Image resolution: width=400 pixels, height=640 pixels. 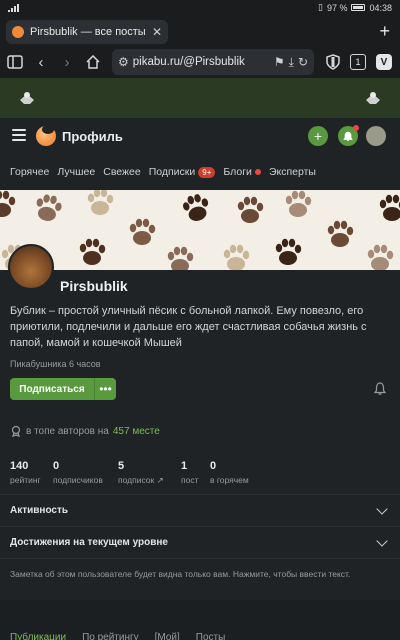 I want to click on menu-button, so click(x=19, y=135).